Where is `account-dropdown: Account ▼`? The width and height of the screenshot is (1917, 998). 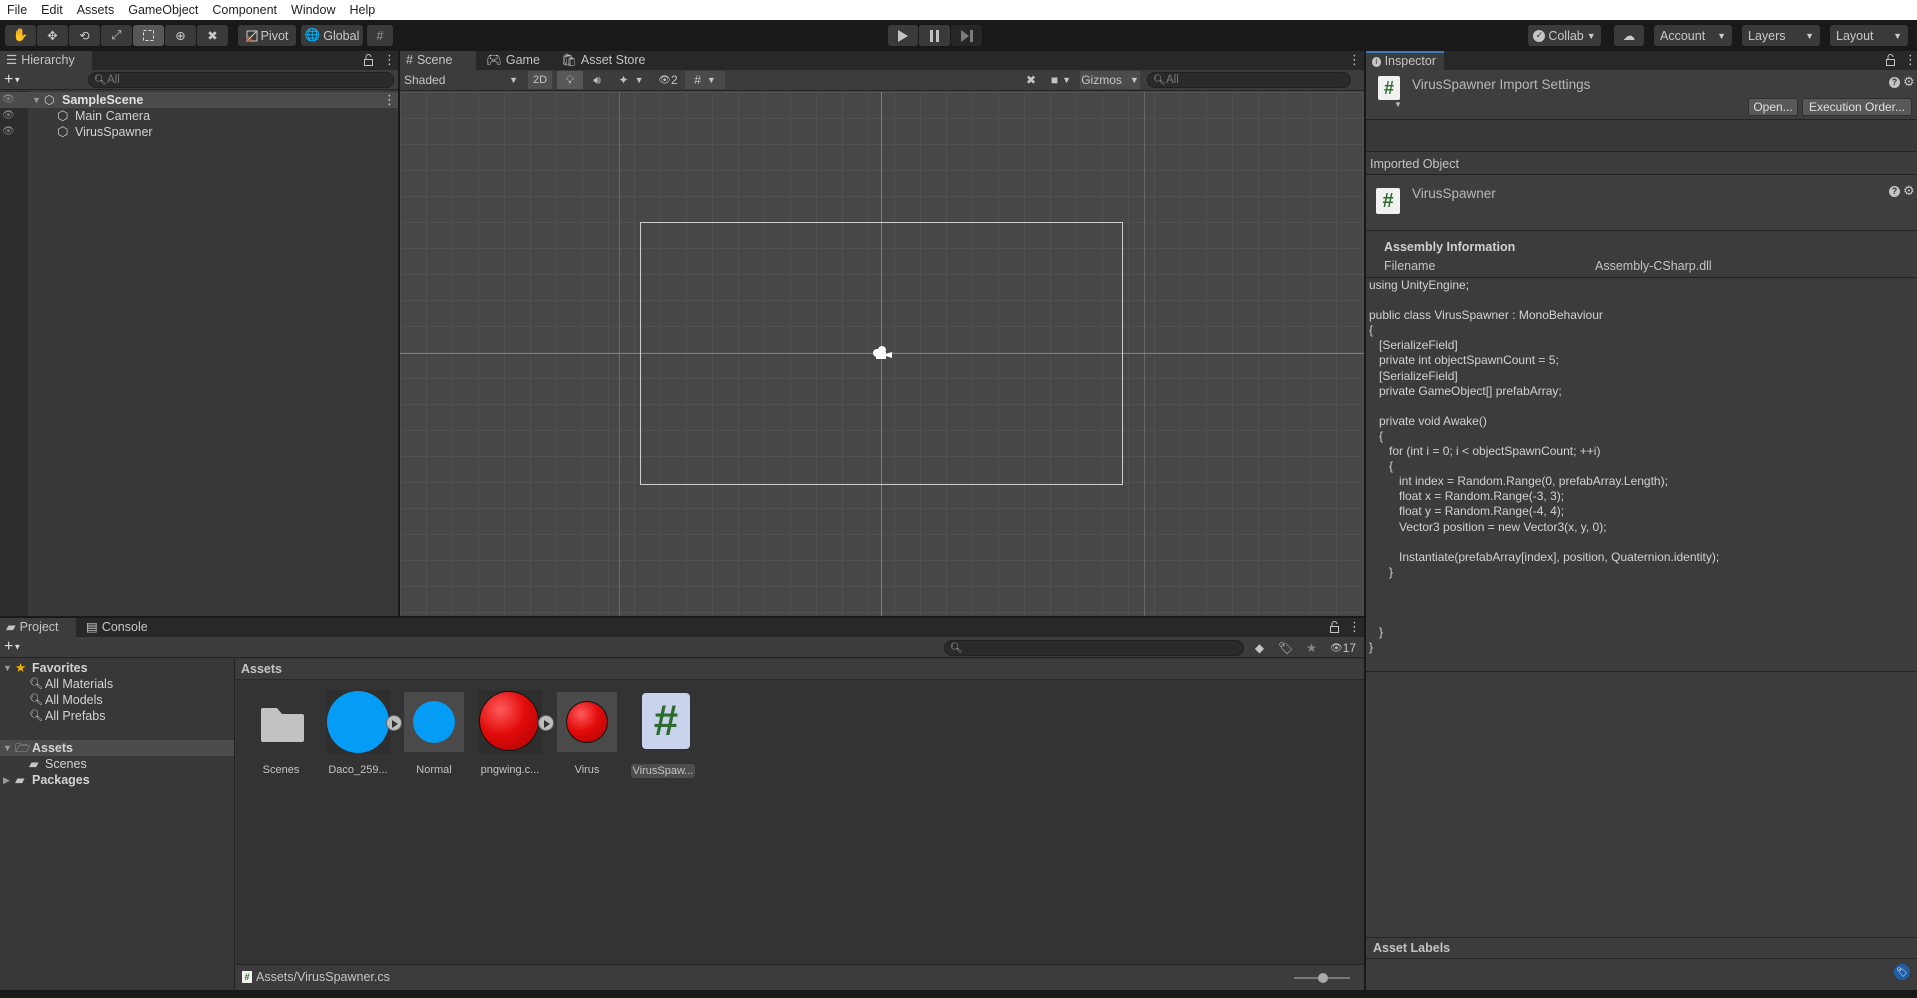 account-dropdown: Account ▼ is located at coordinates (1693, 35).